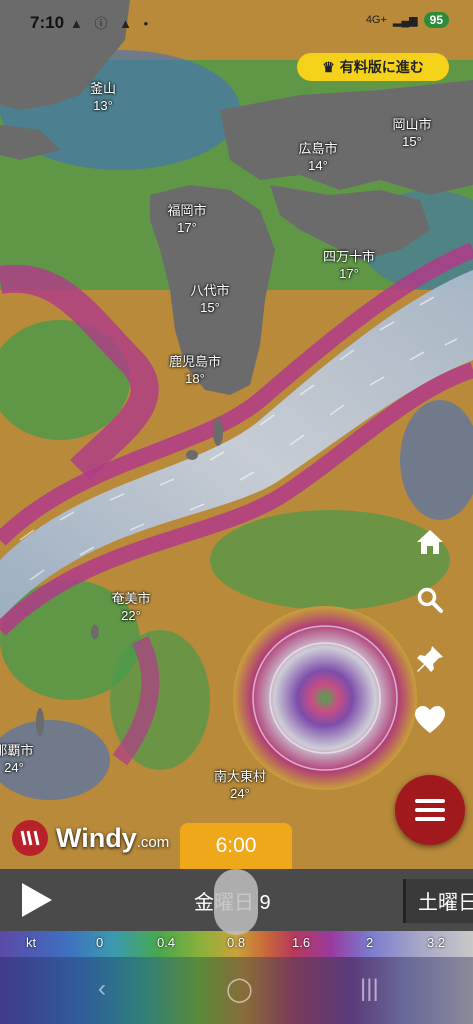 This screenshot has height=1024, width=473. I want to click on legend-value: 1.6, so click(301, 942).